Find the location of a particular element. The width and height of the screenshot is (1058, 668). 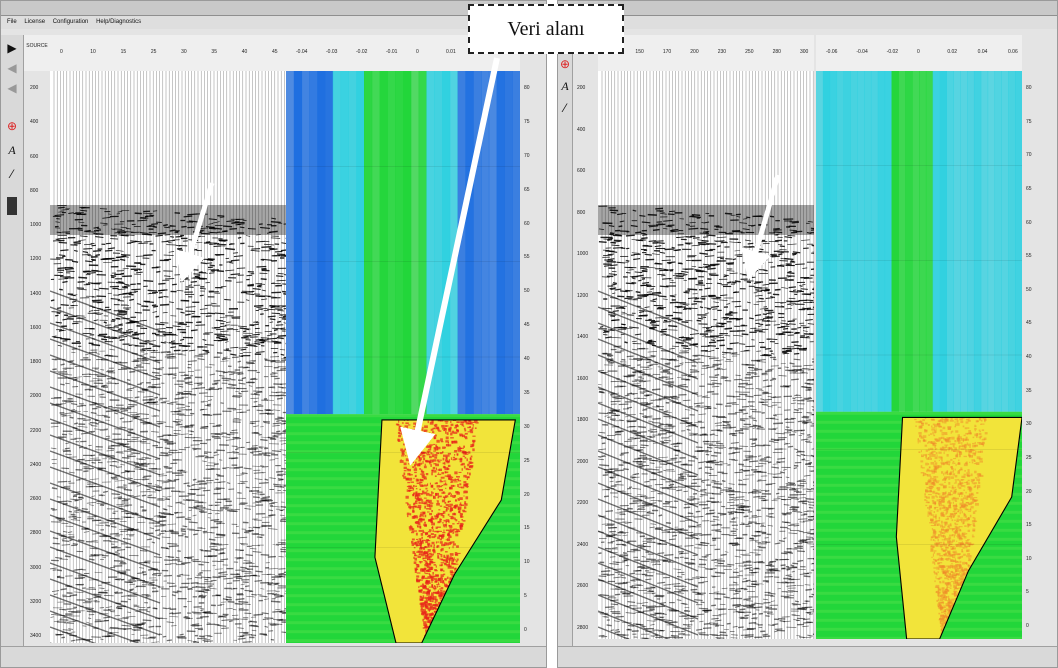

axis-tick-label: 1200 is located at coordinates (36, 259).